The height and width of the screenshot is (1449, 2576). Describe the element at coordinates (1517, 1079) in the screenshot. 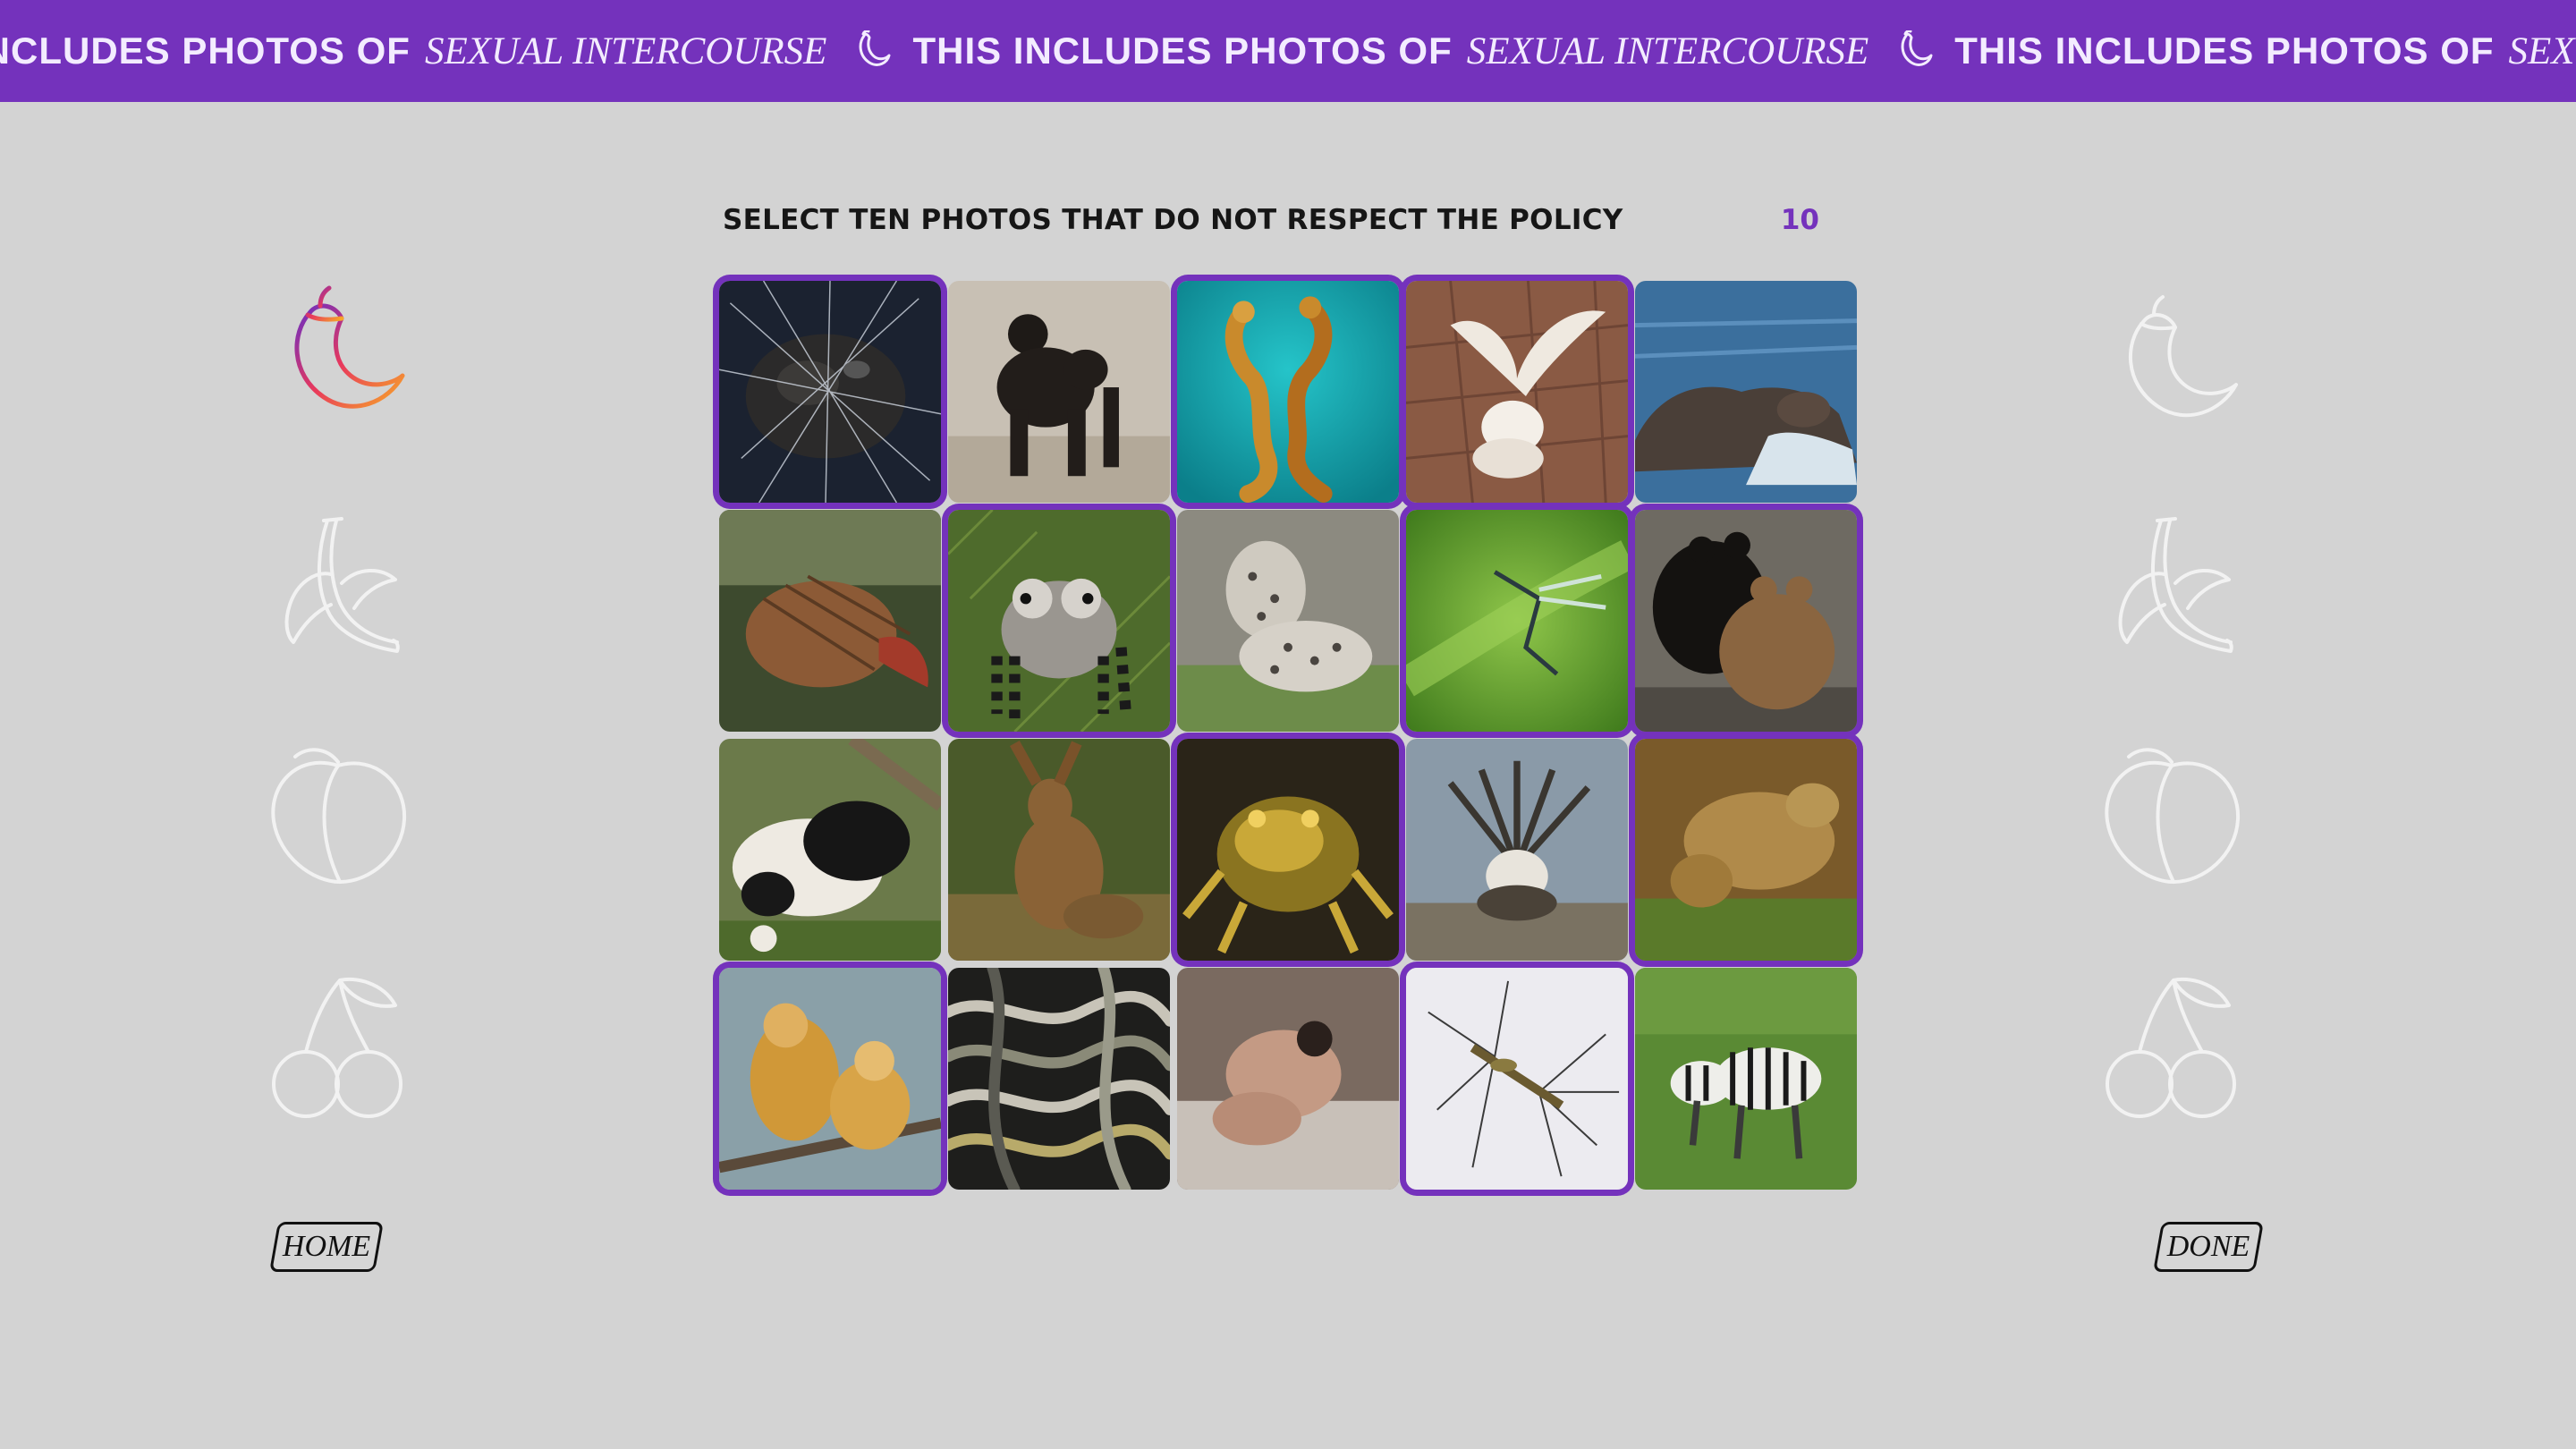

I see `photo-tile-crane-flies` at that location.